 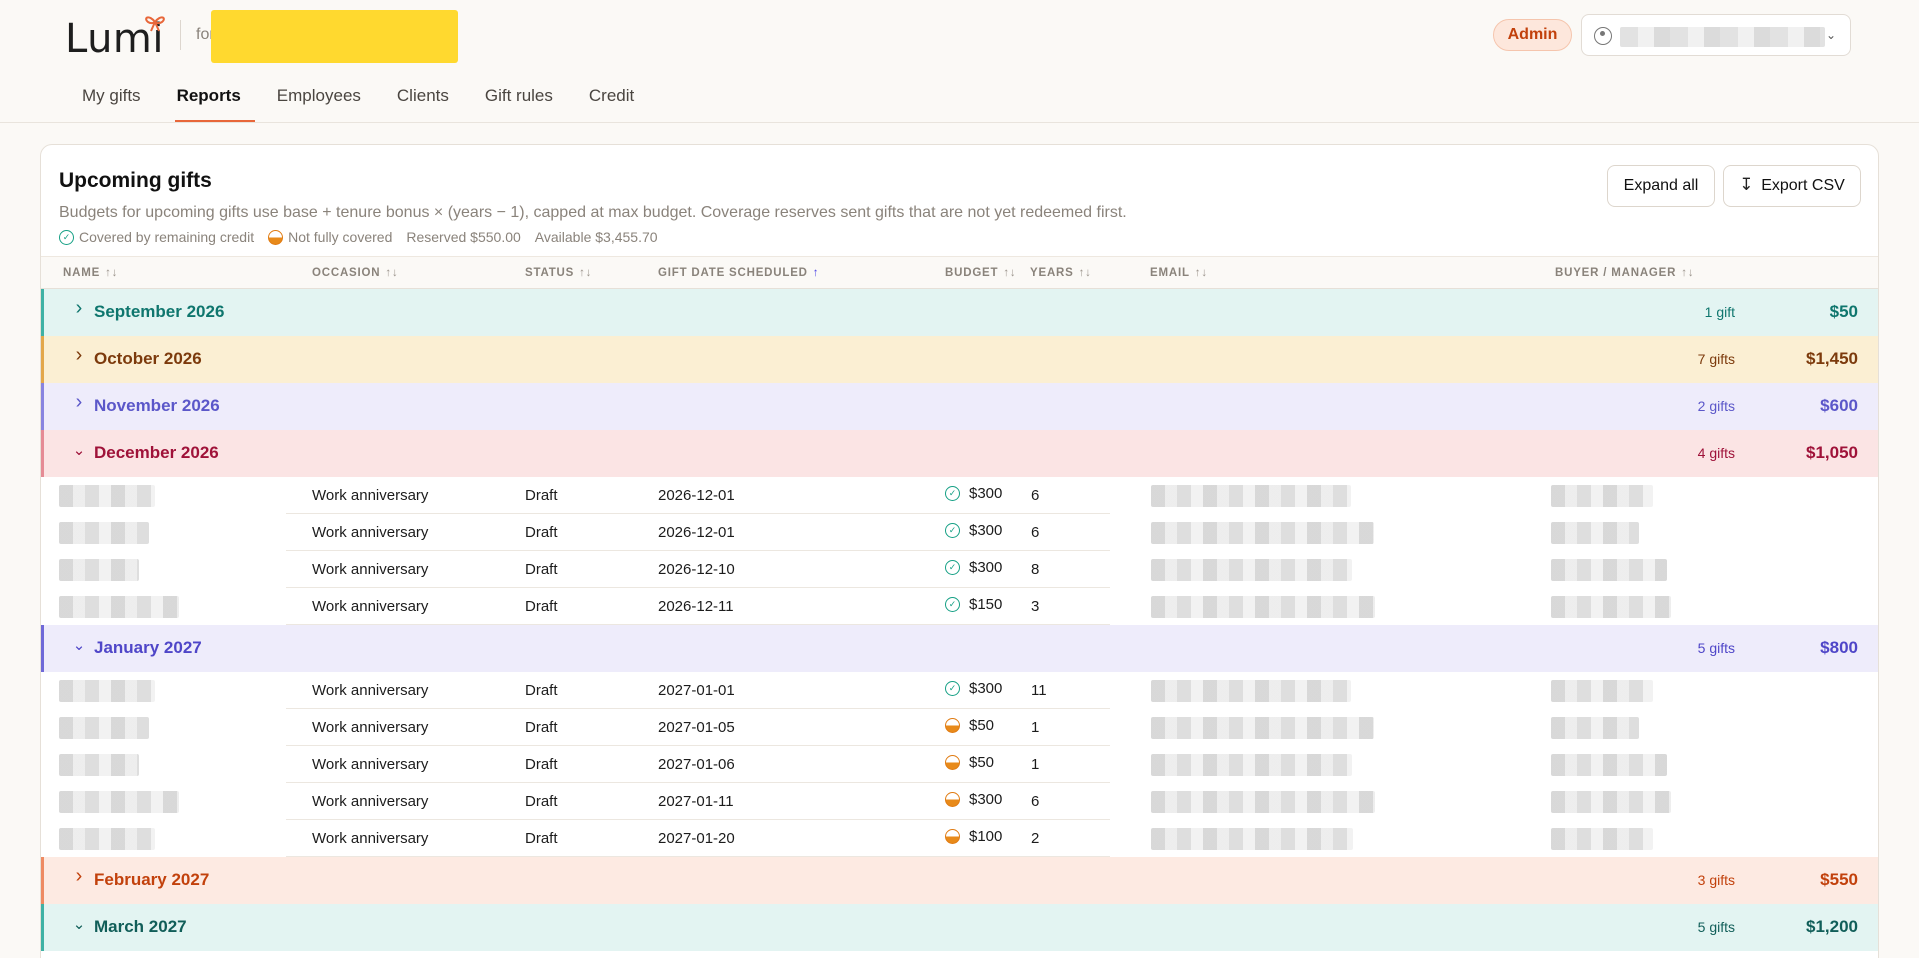 What do you see at coordinates (696, 727) in the screenshot?
I see `gift-date-cell: 2027-01-05` at bounding box center [696, 727].